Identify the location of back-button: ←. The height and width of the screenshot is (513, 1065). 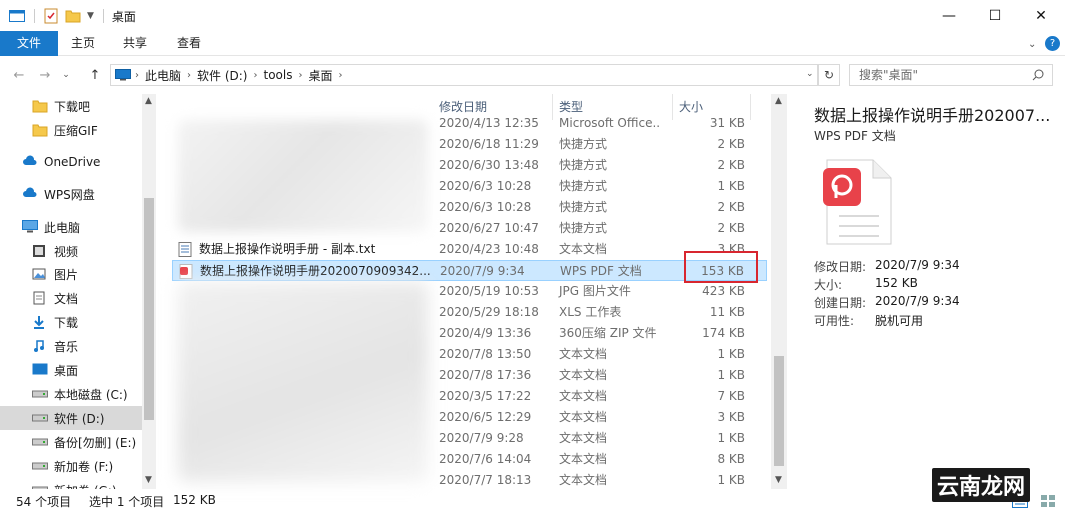
(19, 75).